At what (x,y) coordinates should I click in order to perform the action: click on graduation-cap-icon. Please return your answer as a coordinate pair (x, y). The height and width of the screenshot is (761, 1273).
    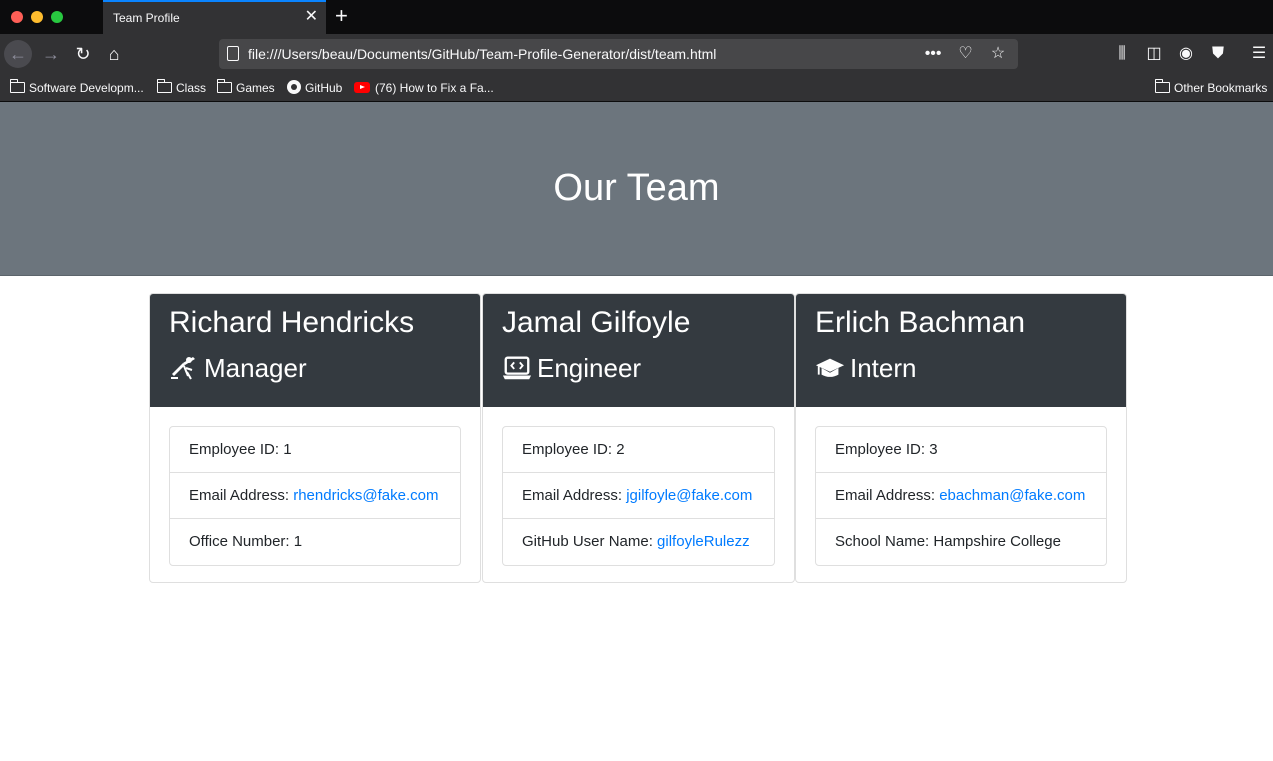
    Looking at the image, I should click on (830, 367).